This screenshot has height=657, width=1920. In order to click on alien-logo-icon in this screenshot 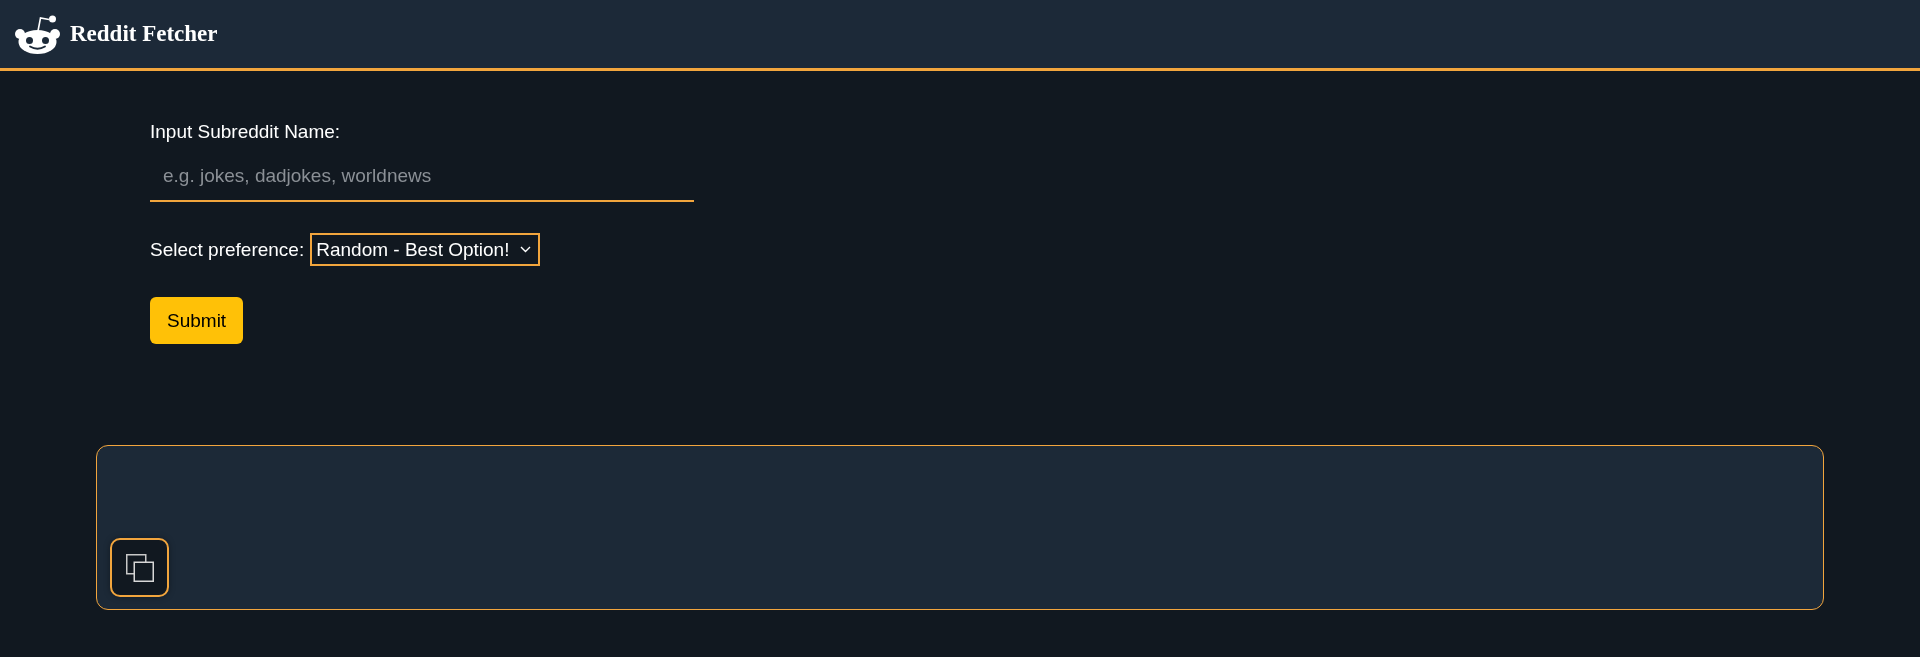, I will do `click(37, 34)`.